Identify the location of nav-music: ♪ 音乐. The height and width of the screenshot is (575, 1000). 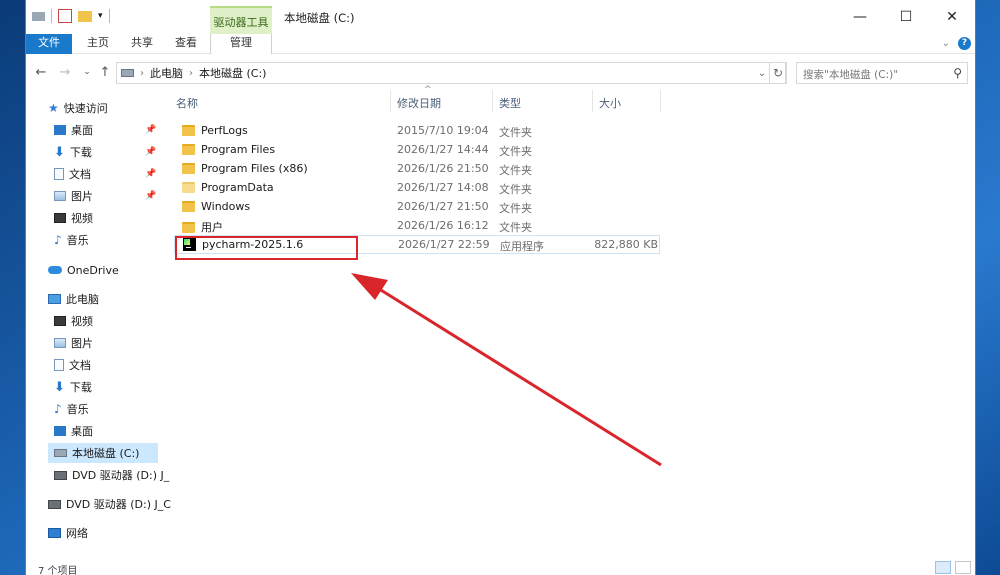
(71, 240).